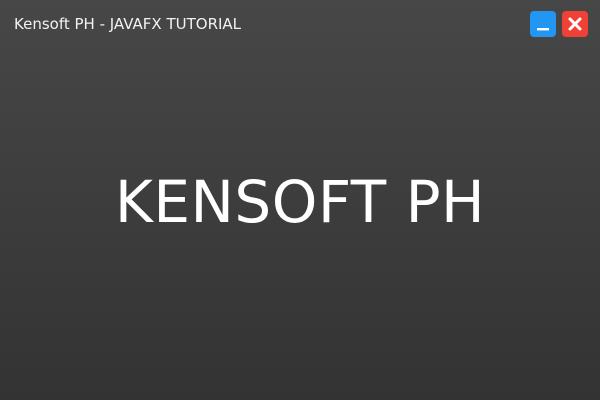 The width and height of the screenshot is (600, 400). I want to click on title-bar: Kensoft PH - JAVAFX TUTORIAL, so click(300, 24).